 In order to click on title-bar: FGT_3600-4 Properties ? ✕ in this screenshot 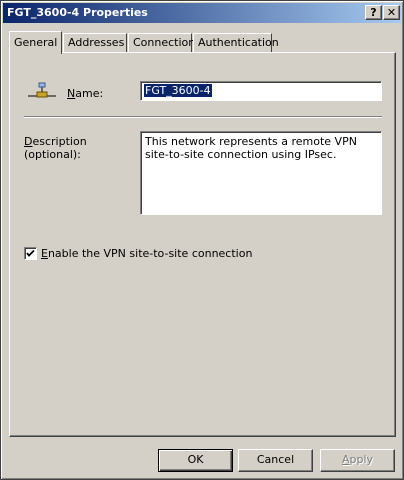, I will do `click(202, 13)`.